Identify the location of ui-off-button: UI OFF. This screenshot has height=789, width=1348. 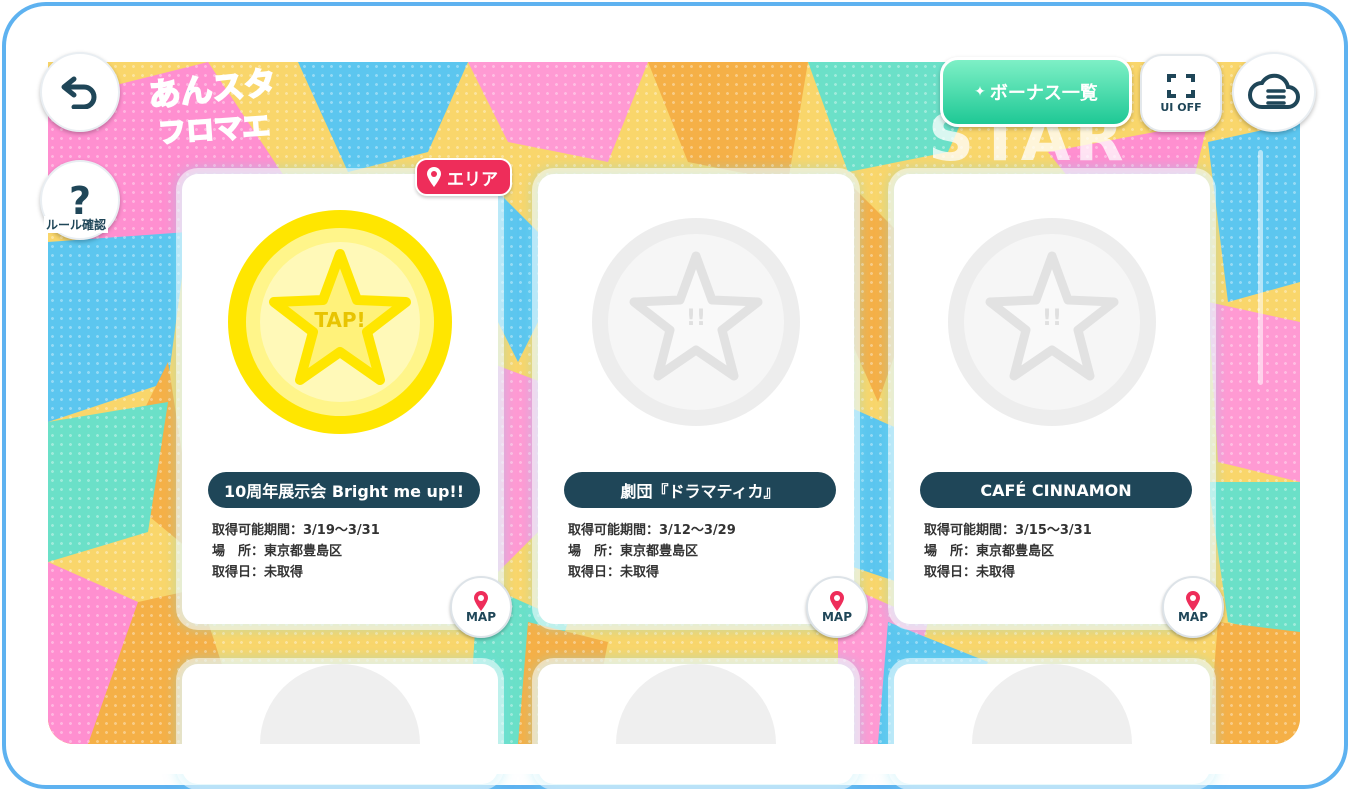
(1181, 93).